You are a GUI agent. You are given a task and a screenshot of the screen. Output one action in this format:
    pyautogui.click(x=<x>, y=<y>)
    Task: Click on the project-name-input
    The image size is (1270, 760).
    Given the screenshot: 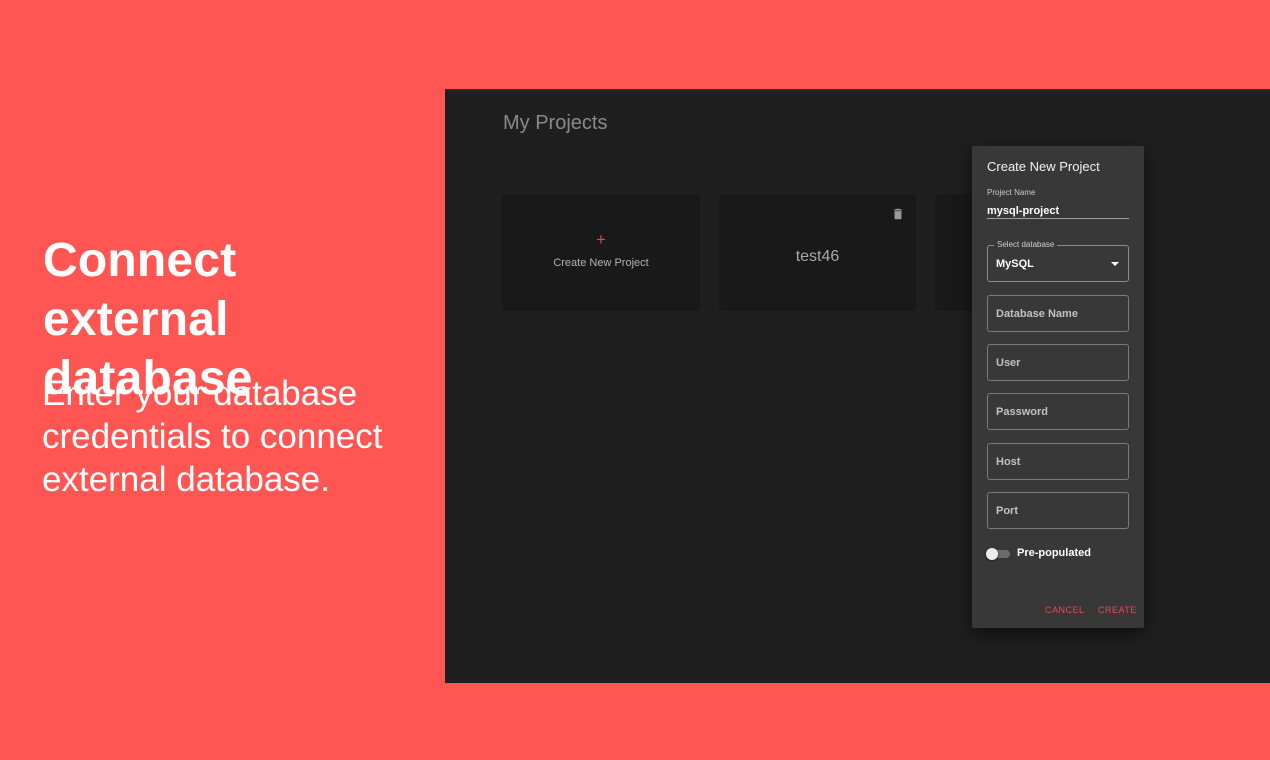 What is the action you would take?
    pyautogui.click(x=1058, y=211)
    